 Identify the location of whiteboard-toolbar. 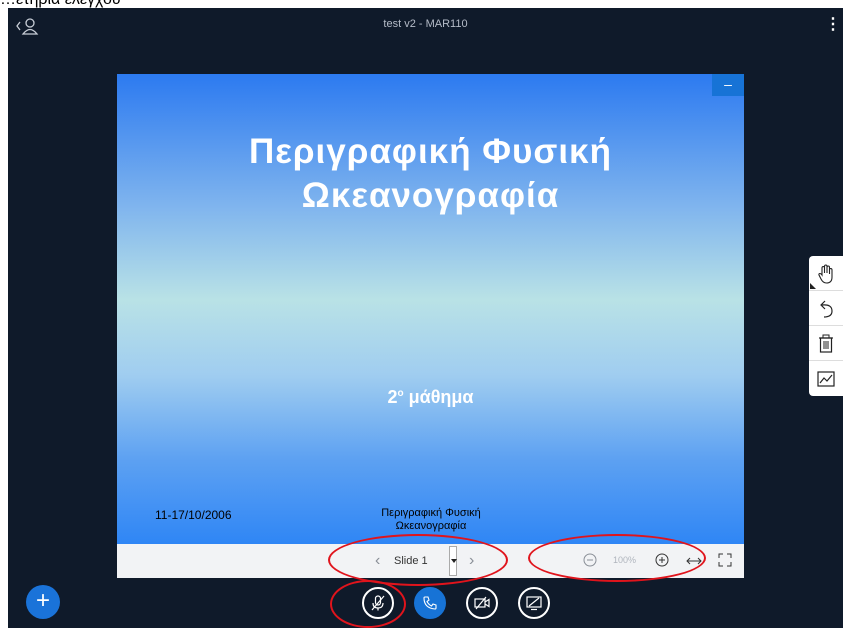
(826, 326).